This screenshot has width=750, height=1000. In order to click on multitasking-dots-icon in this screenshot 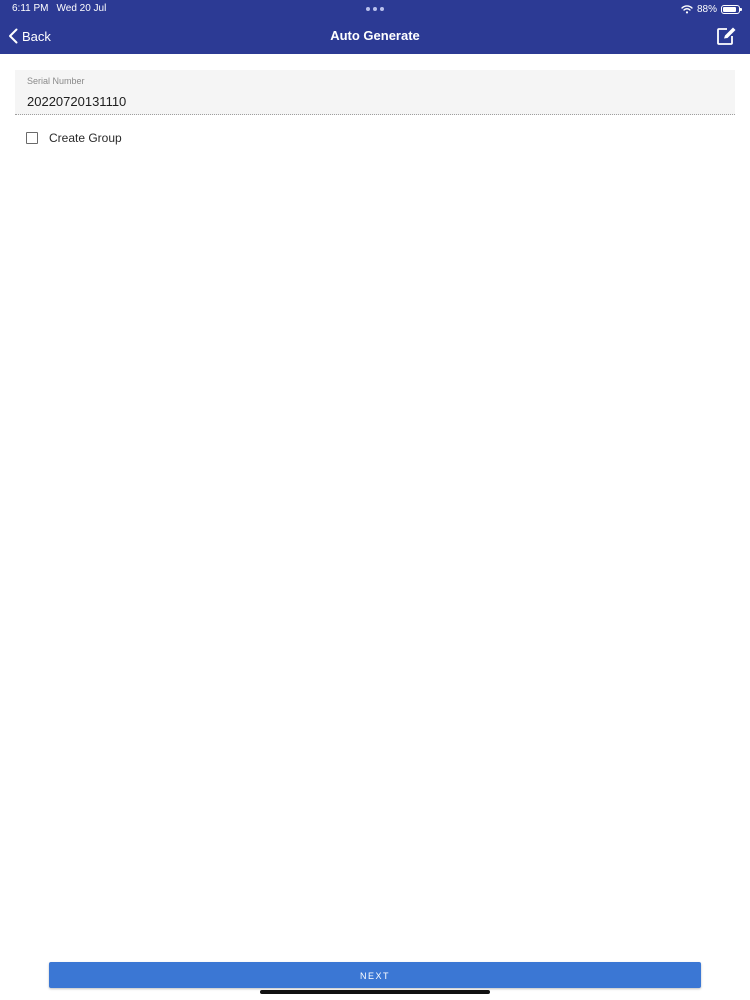, I will do `click(375, 9)`.